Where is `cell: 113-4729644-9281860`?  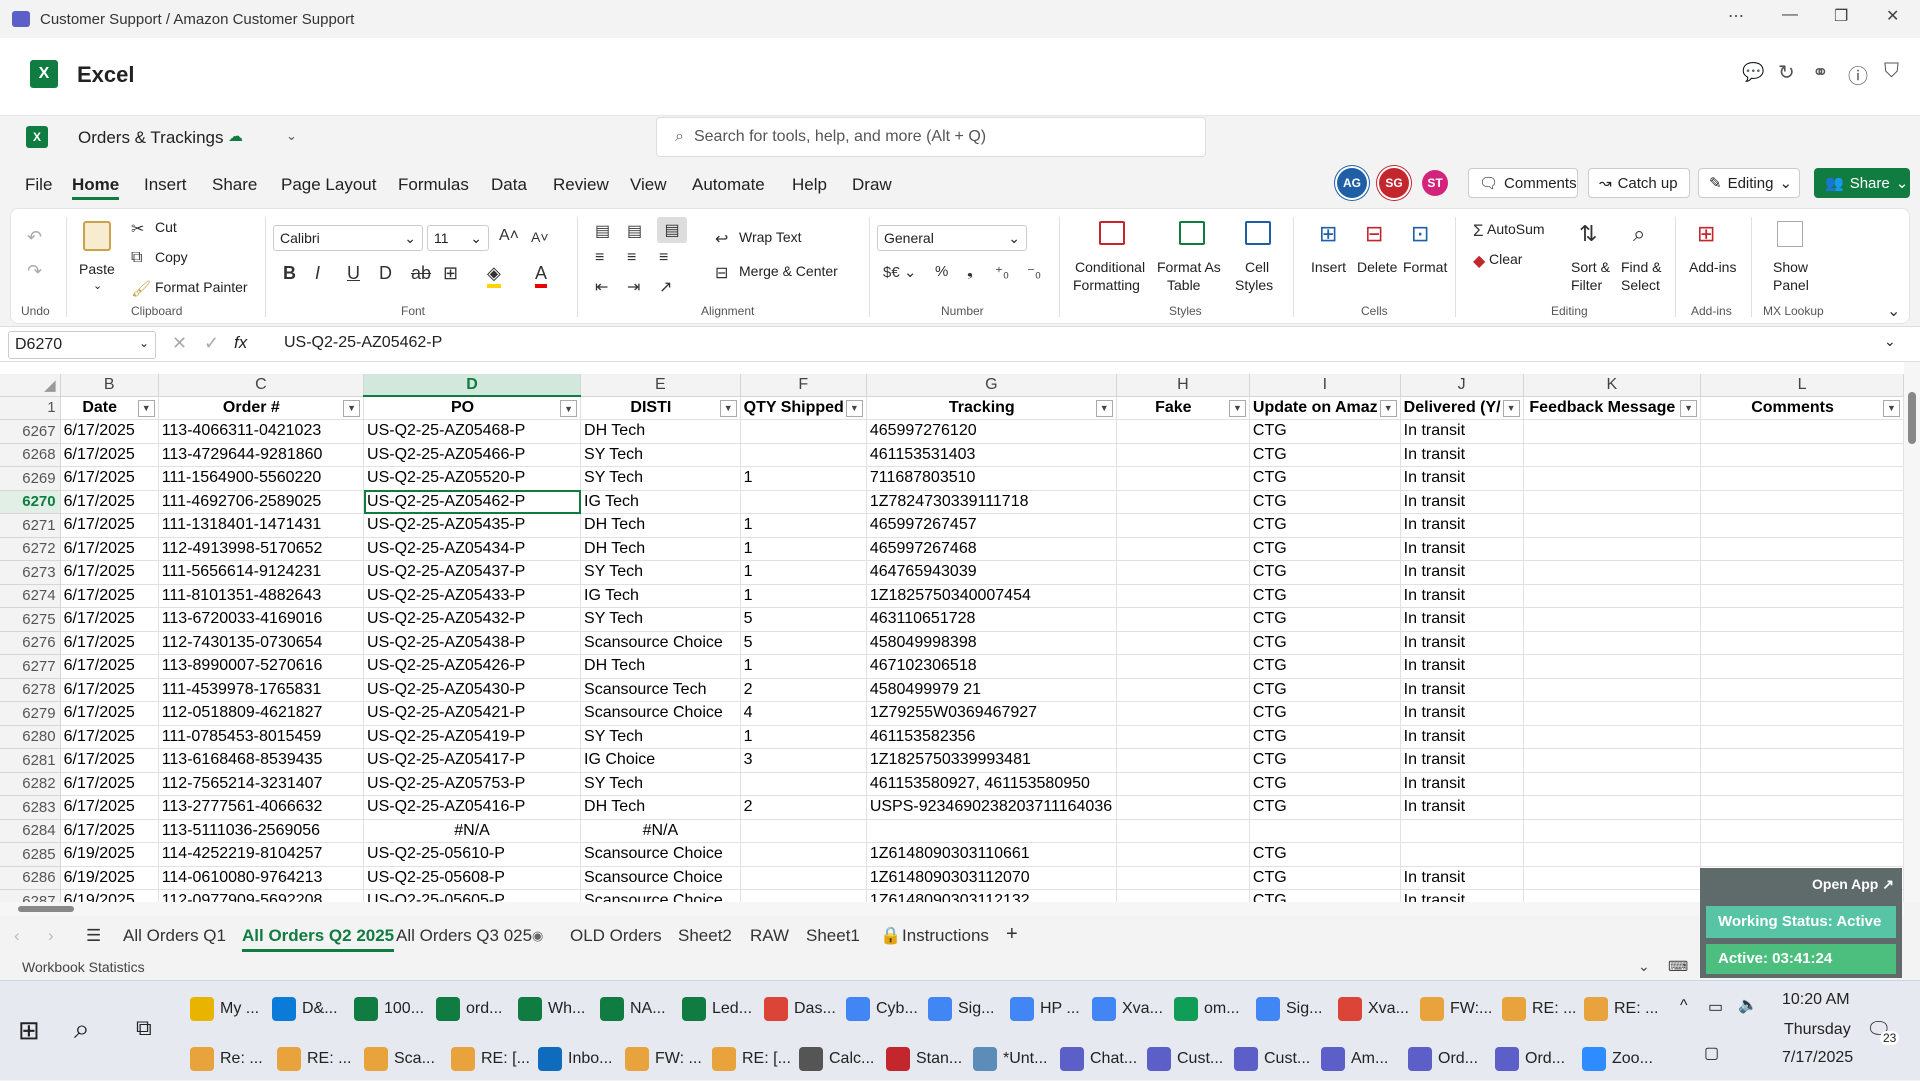 cell: 113-4729644-9281860 is located at coordinates (261, 455).